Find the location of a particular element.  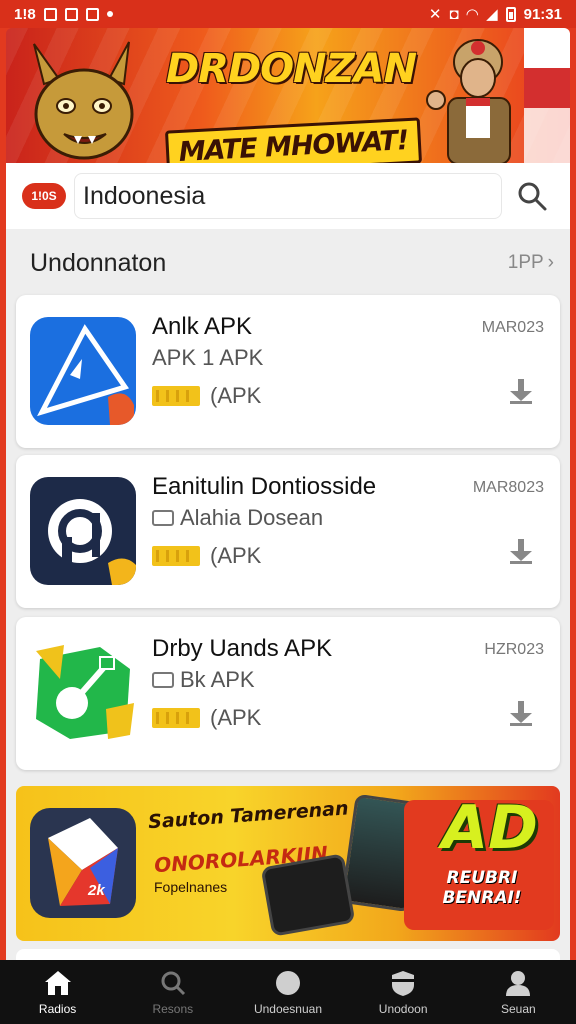

status-right: ✕ ◘ ◠ ◢ 91:31 is located at coordinates (495, 14).